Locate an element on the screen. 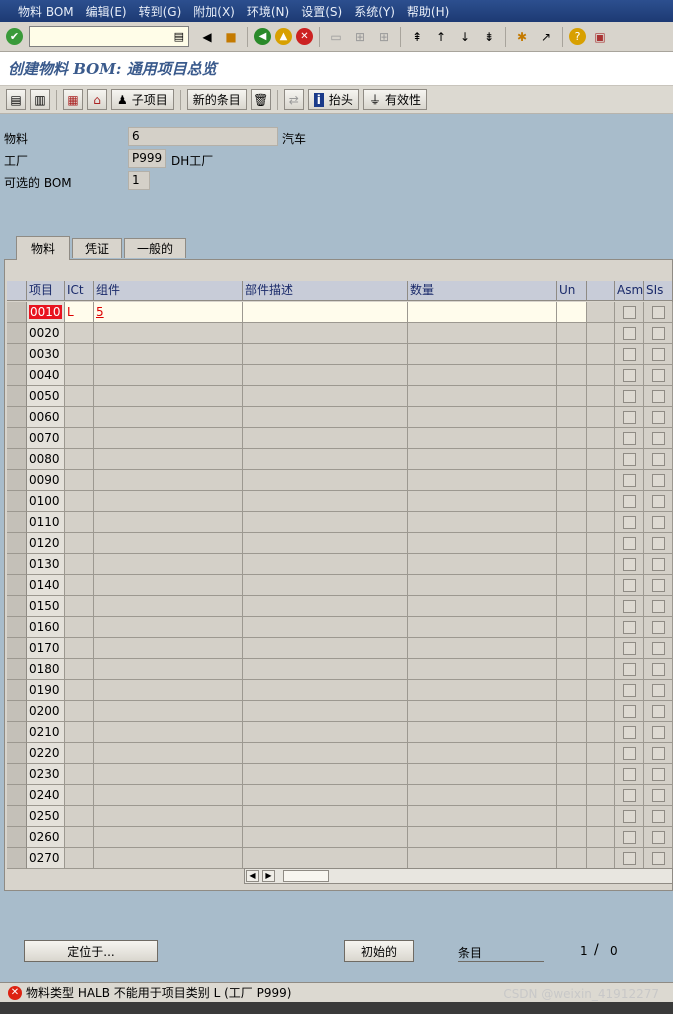 The image size is (673, 1014). item-cell: 0230 is located at coordinates (46, 774).